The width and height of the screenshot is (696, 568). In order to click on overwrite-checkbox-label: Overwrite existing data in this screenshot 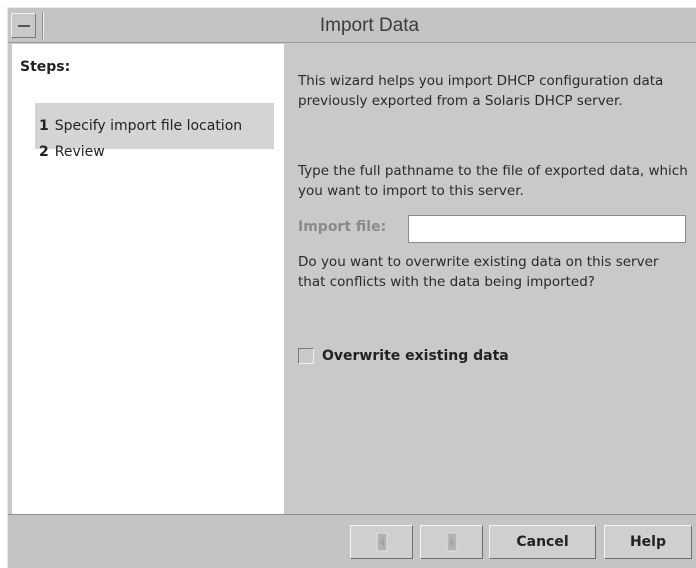, I will do `click(415, 356)`.